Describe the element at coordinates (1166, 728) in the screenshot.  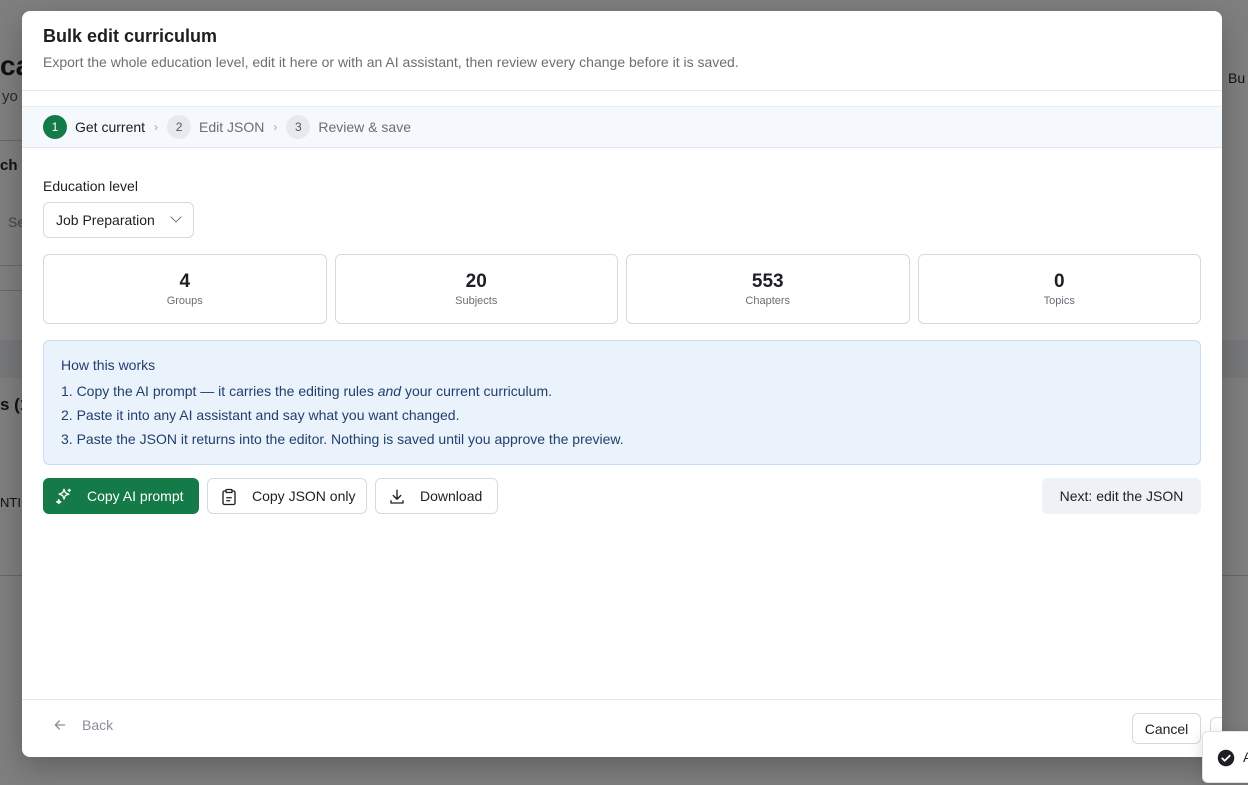
I see `cancel-button: Cancel` at that location.